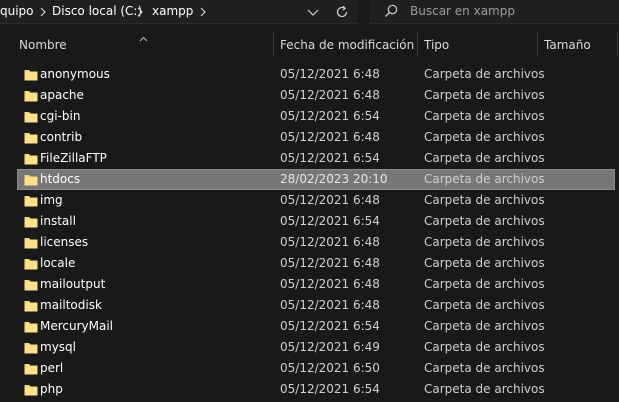  Describe the element at coordinates (143, 36) in the screenshot. I see `sort-ascending-icon` at that location.